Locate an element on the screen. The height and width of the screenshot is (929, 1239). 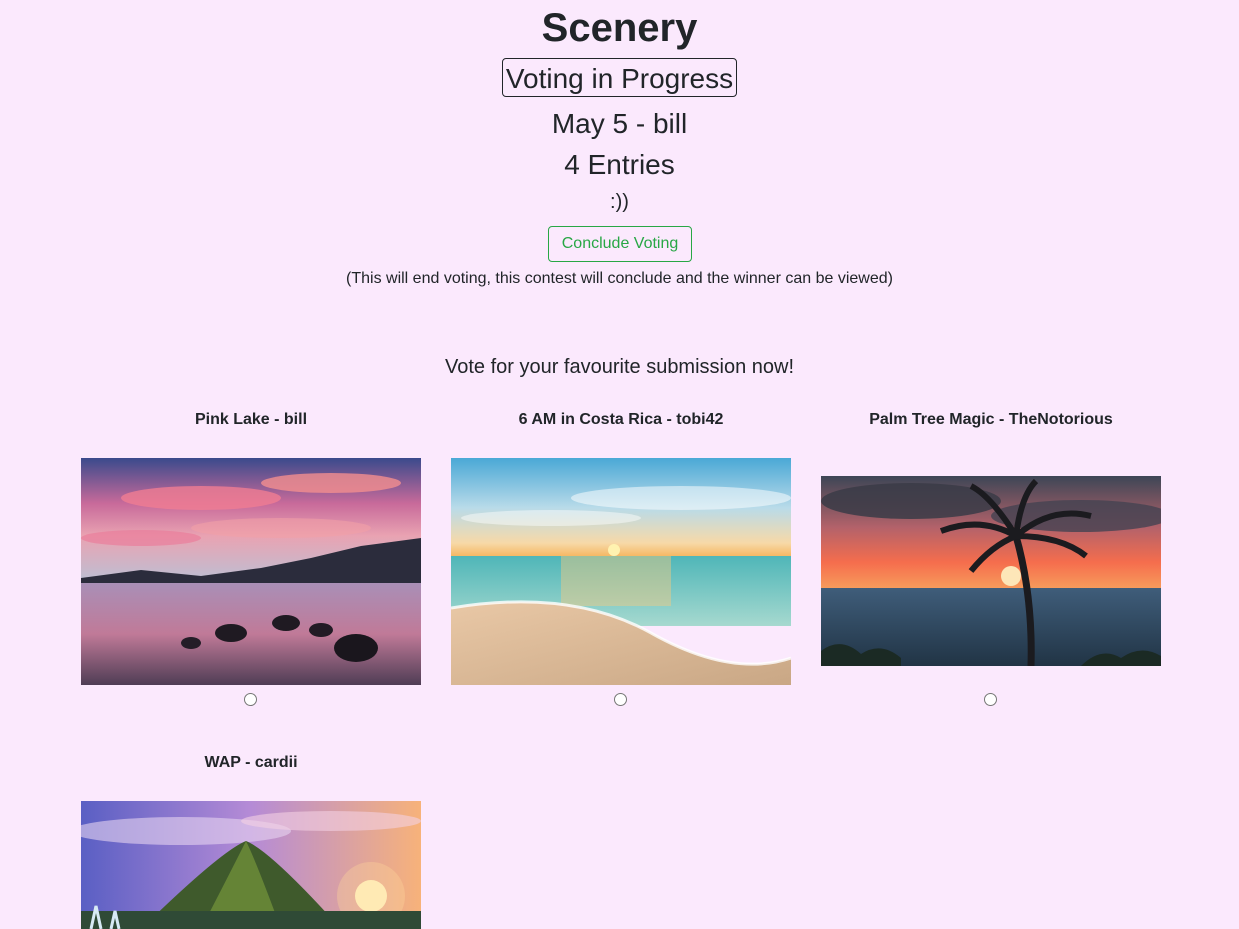
submission-title: WAP - cardii is located at coordinates (251, 762).